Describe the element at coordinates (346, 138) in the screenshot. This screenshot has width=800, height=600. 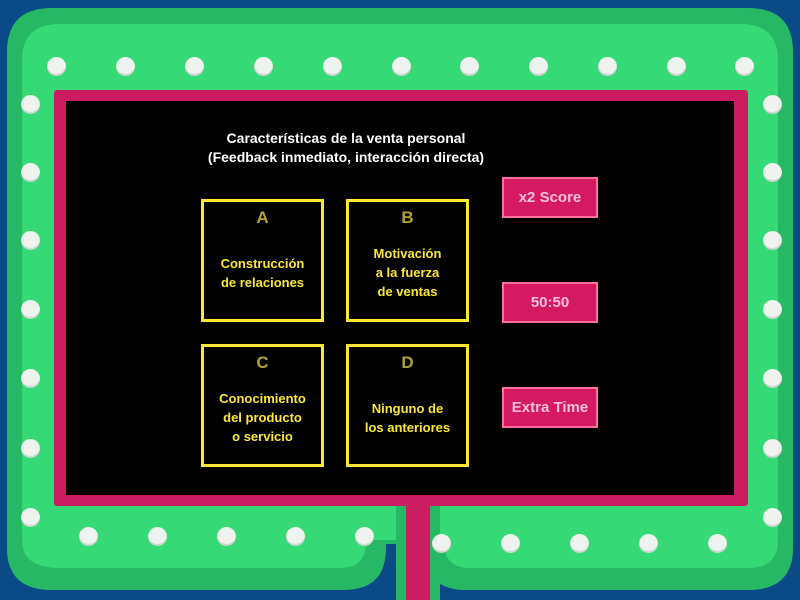
I see `question-line-1: Características de la venta personal` at that location.